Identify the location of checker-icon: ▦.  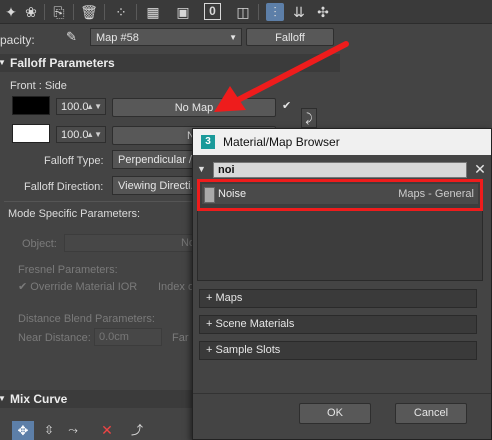
(153, 12).